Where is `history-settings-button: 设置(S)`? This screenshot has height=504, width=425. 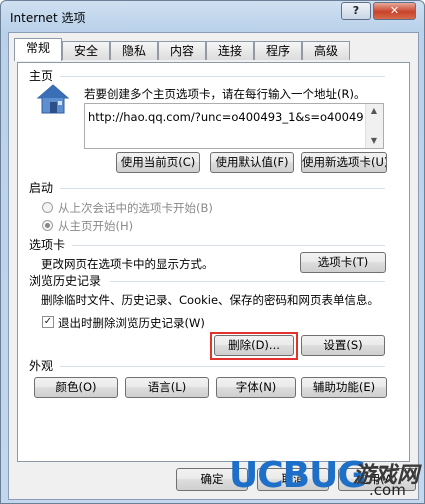 history-settings-button: 设置(S) is located at coordinates (343, 345).